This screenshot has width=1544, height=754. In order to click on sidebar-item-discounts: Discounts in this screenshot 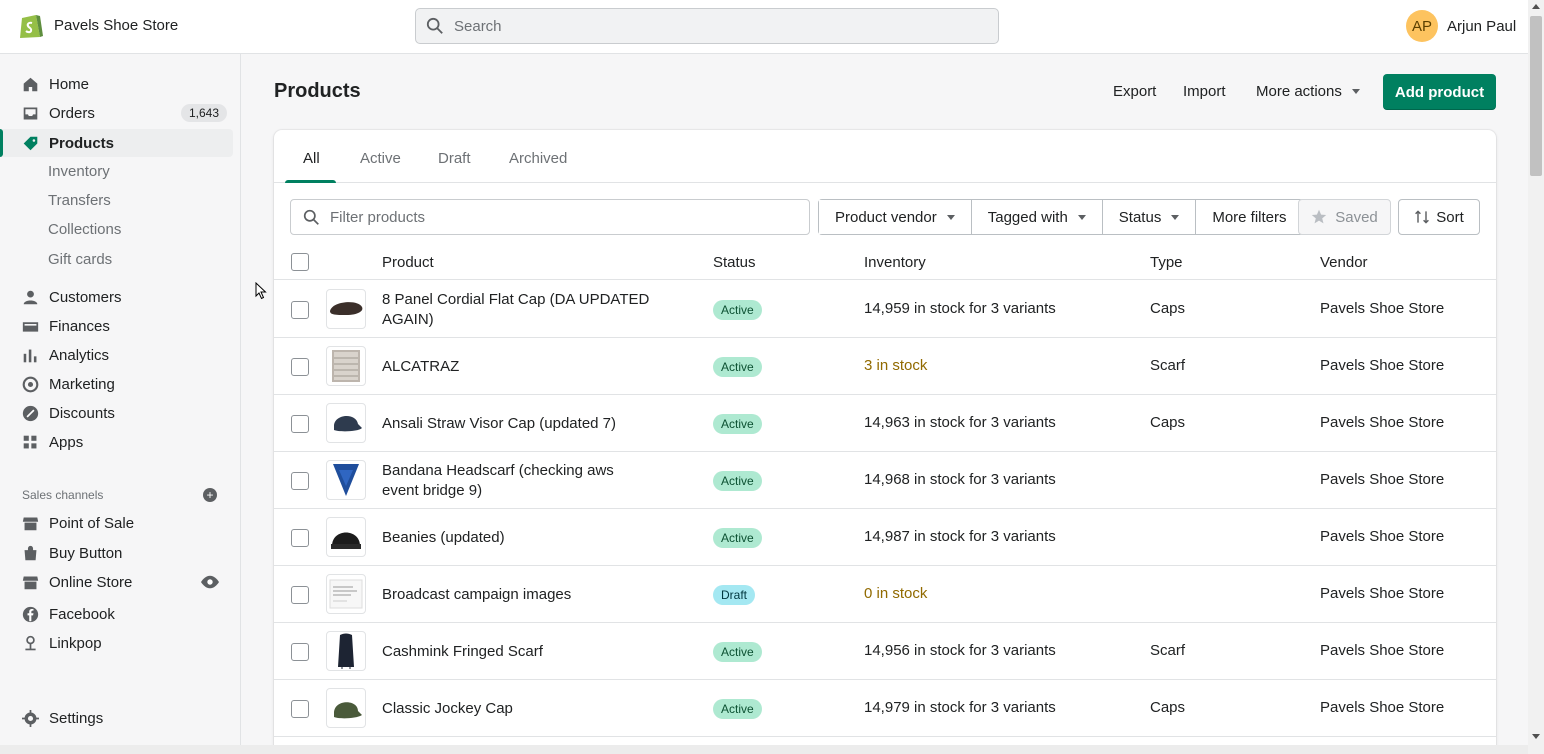, I will do `click(116, 413)`.